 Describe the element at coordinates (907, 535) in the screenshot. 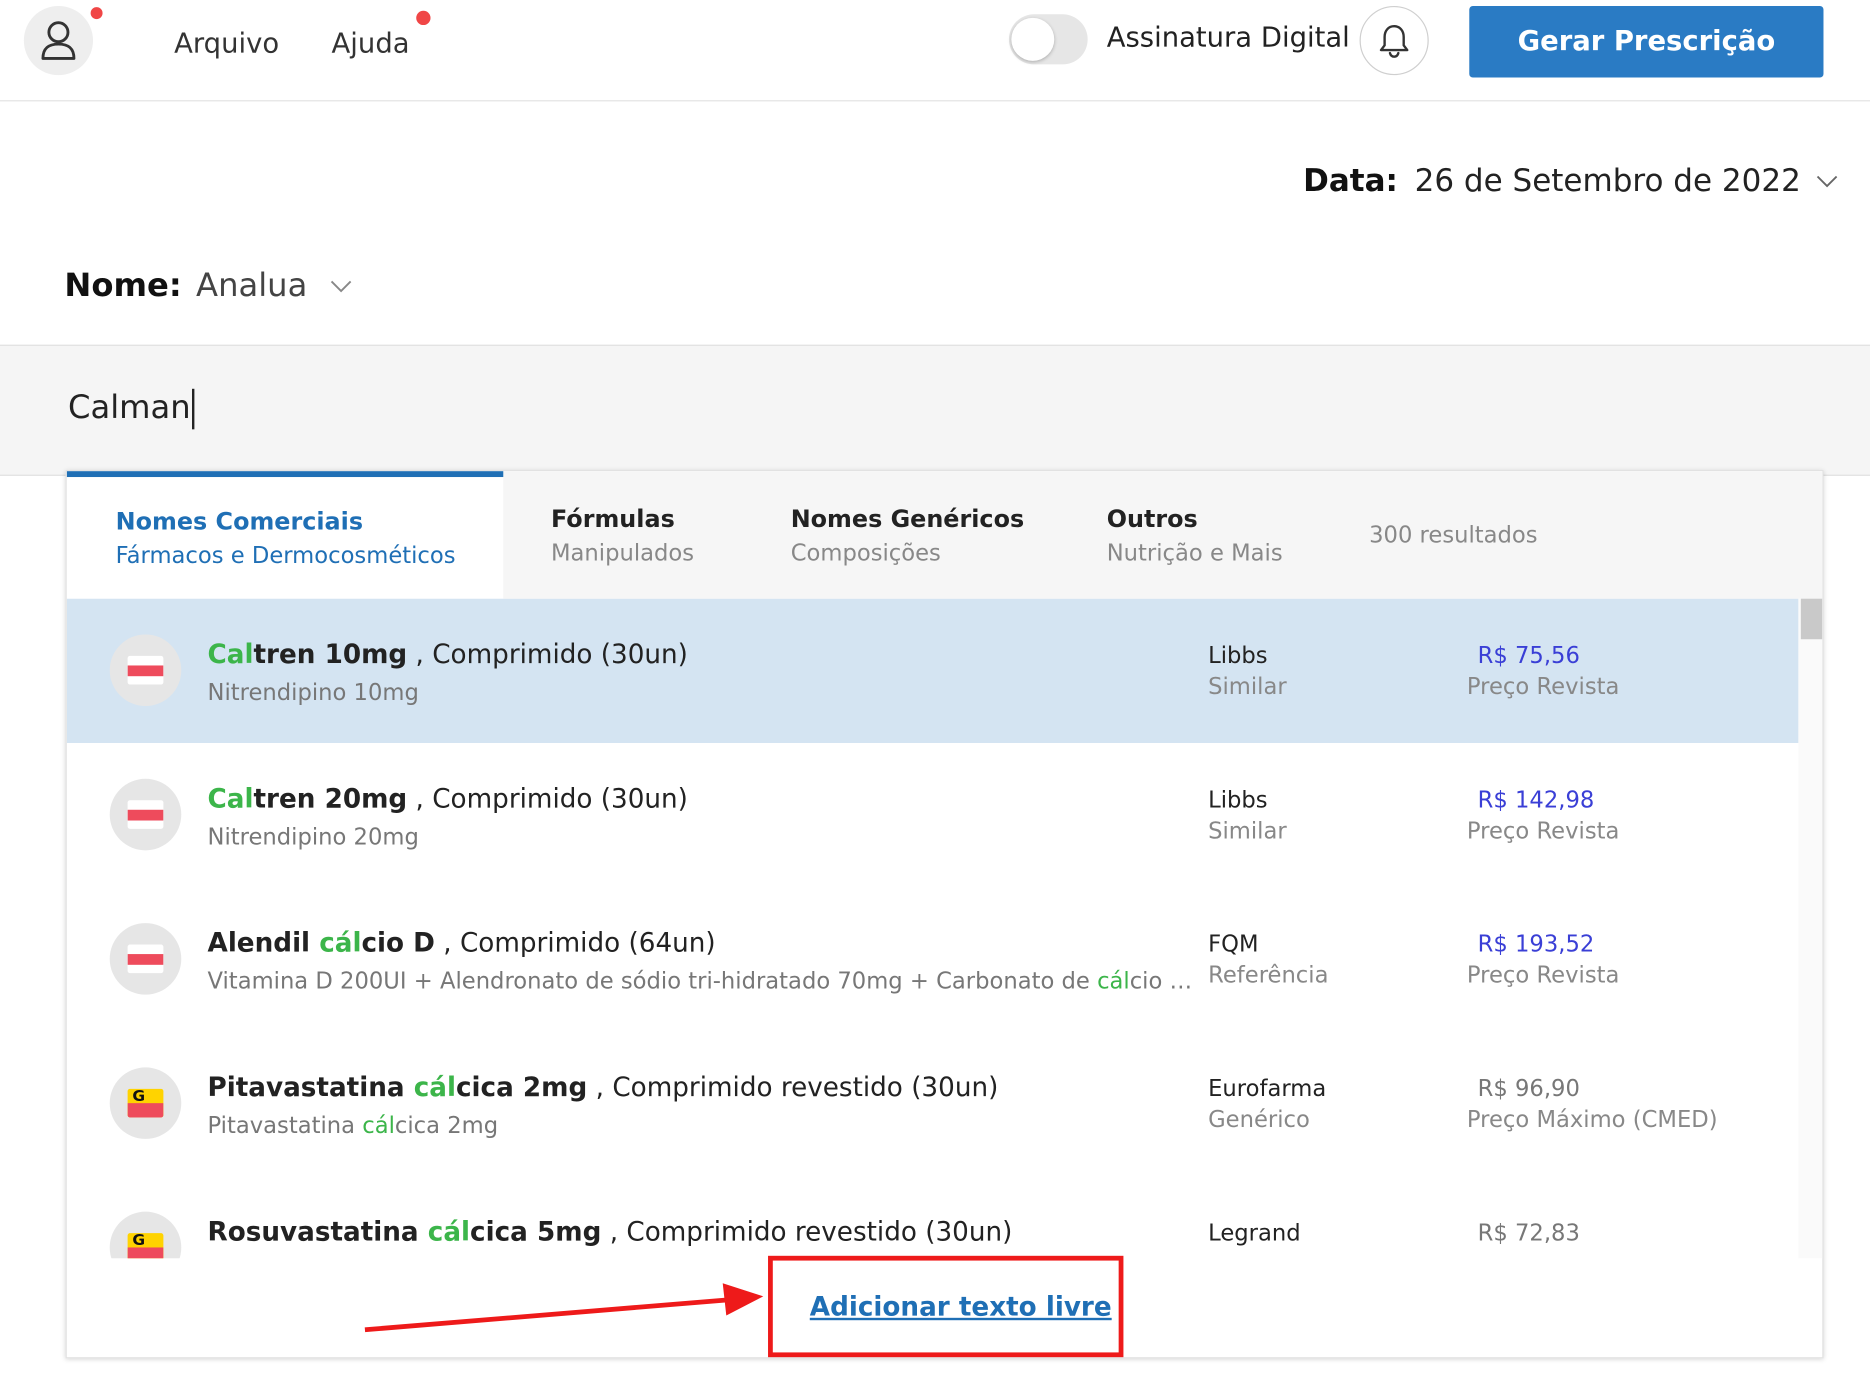

I see `tab-nomes-genericos: Nomes Genéricos Composições` at that location.